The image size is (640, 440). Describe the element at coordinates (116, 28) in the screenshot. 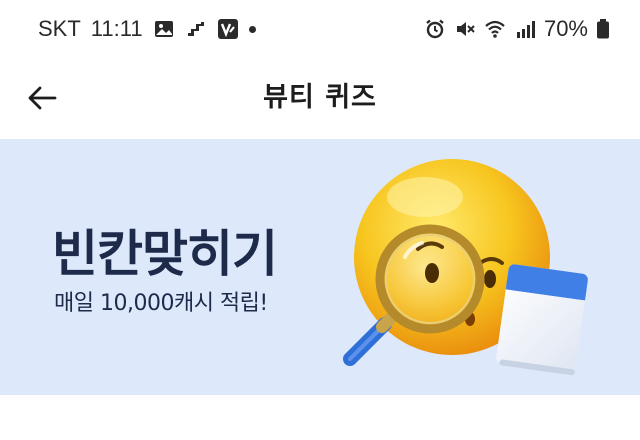

I see `time-label: 11:11` at that location.